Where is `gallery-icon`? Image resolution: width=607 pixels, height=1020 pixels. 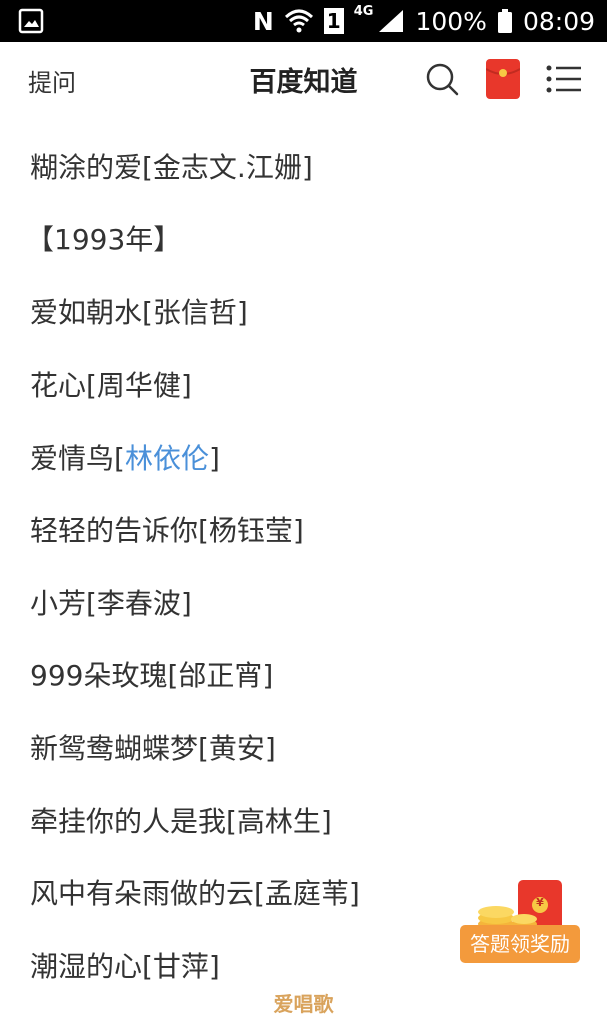 gallery-icon is located at coordinates (31, 21).